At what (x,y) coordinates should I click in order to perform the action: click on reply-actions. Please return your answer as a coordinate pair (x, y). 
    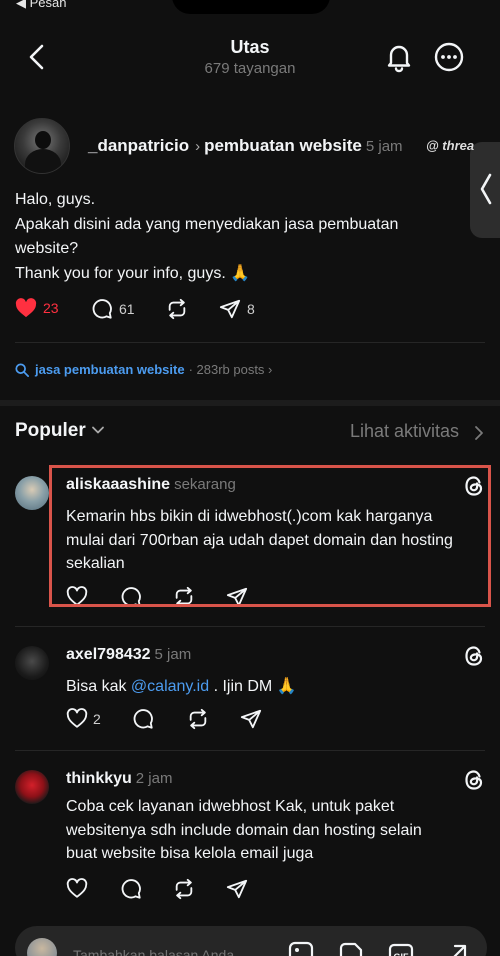
    Looking at the image, I should click on (196, 891).